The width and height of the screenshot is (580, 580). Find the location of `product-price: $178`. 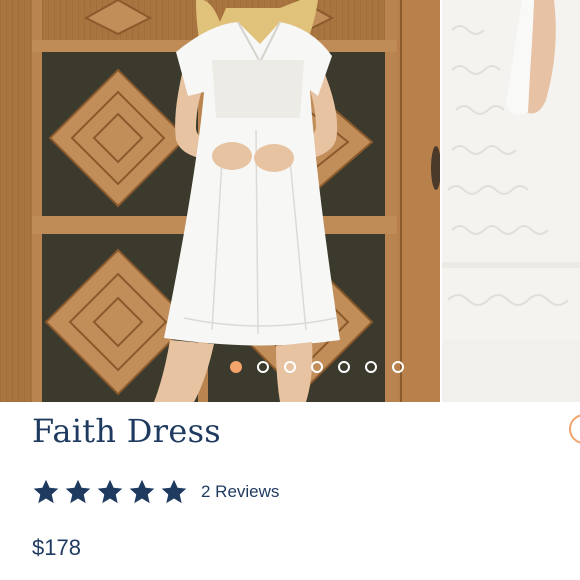

product-price: $178 is located at coordinates (56, 547).